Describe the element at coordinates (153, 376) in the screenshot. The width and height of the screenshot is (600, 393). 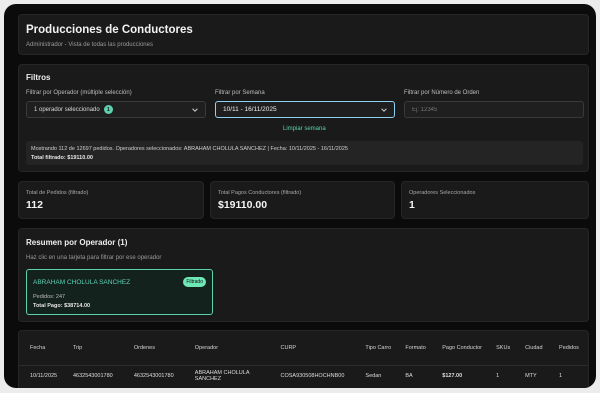
I see `cell-ordenes: 4632543001780` at that location.